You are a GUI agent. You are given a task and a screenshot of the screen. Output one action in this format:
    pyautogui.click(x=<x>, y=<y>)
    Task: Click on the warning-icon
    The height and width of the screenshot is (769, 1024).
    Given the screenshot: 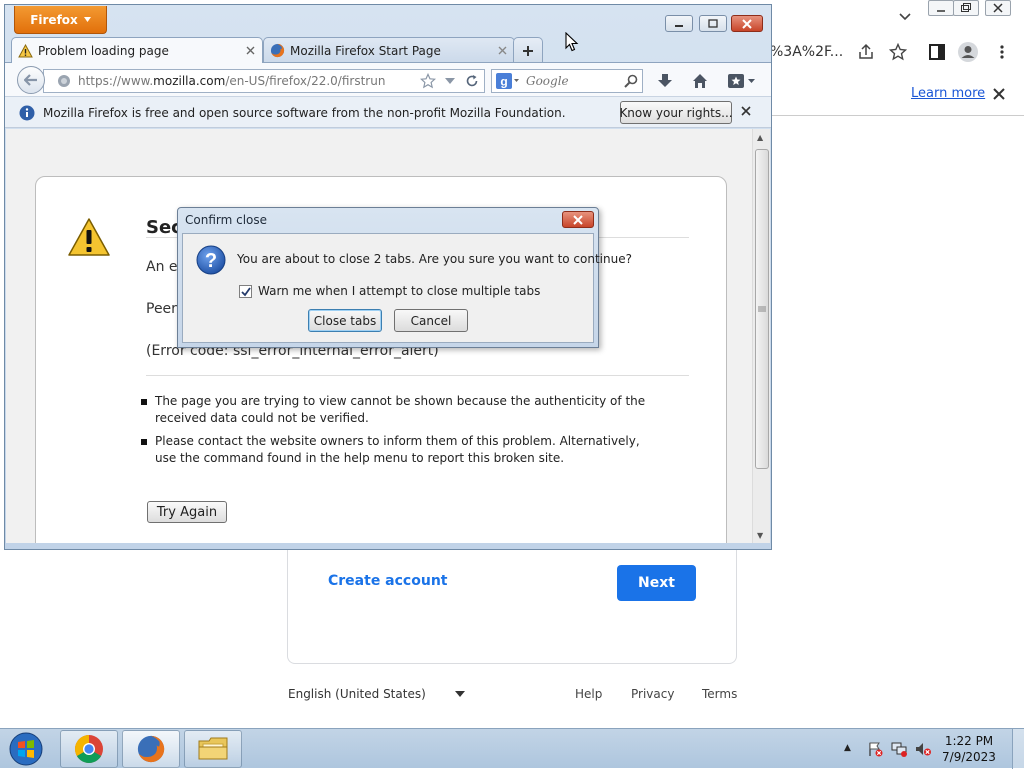 What is the action you would take?
    pyautogui.click(x=25, y=50)
    